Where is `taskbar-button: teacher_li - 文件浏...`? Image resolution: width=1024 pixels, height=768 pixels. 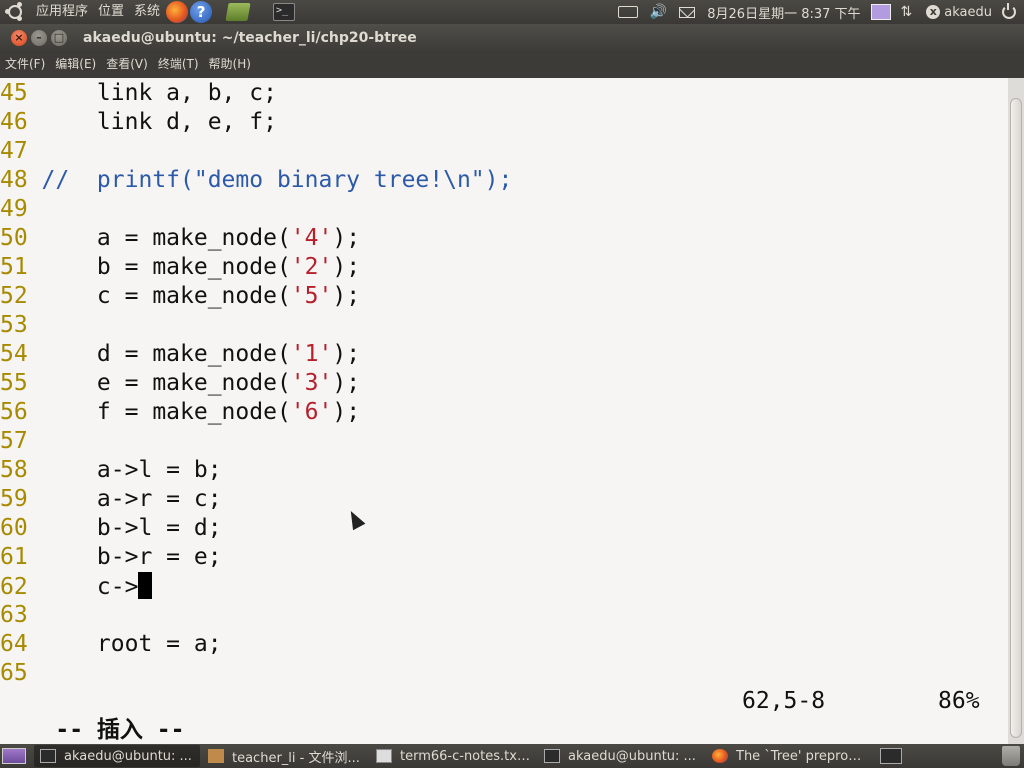 taskbar-button: teacher_li - 文件浏... is located at coordinates (285, 756).